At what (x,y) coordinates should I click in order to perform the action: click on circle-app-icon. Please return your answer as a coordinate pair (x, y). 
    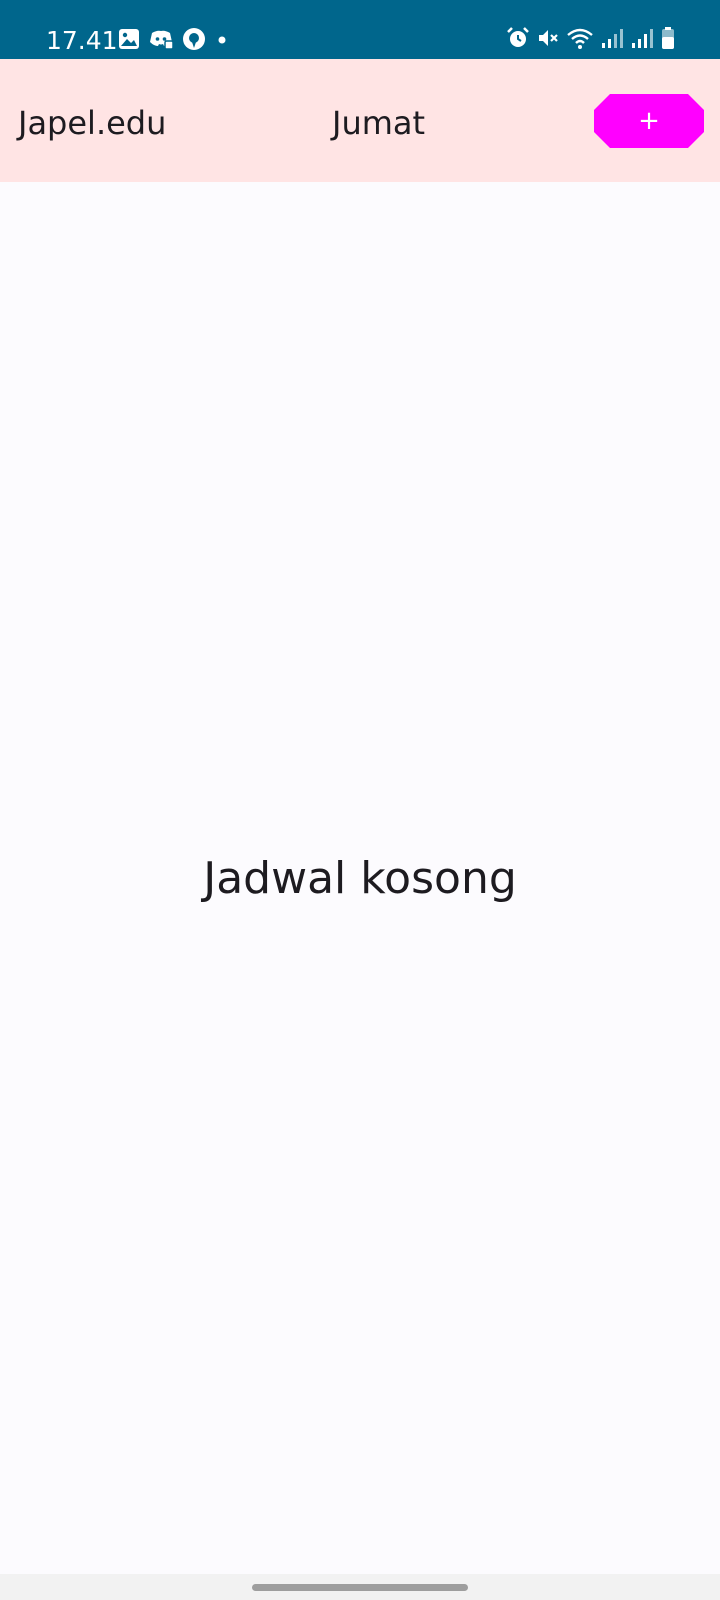
    Looking at the image, I should click on (194, 41).